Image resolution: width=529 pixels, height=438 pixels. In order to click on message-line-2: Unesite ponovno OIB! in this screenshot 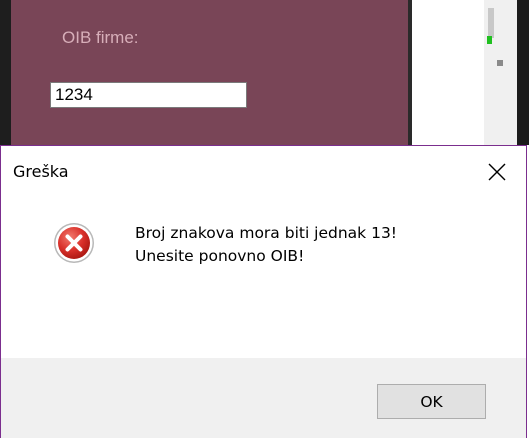, I will do `click(220, 256)`.